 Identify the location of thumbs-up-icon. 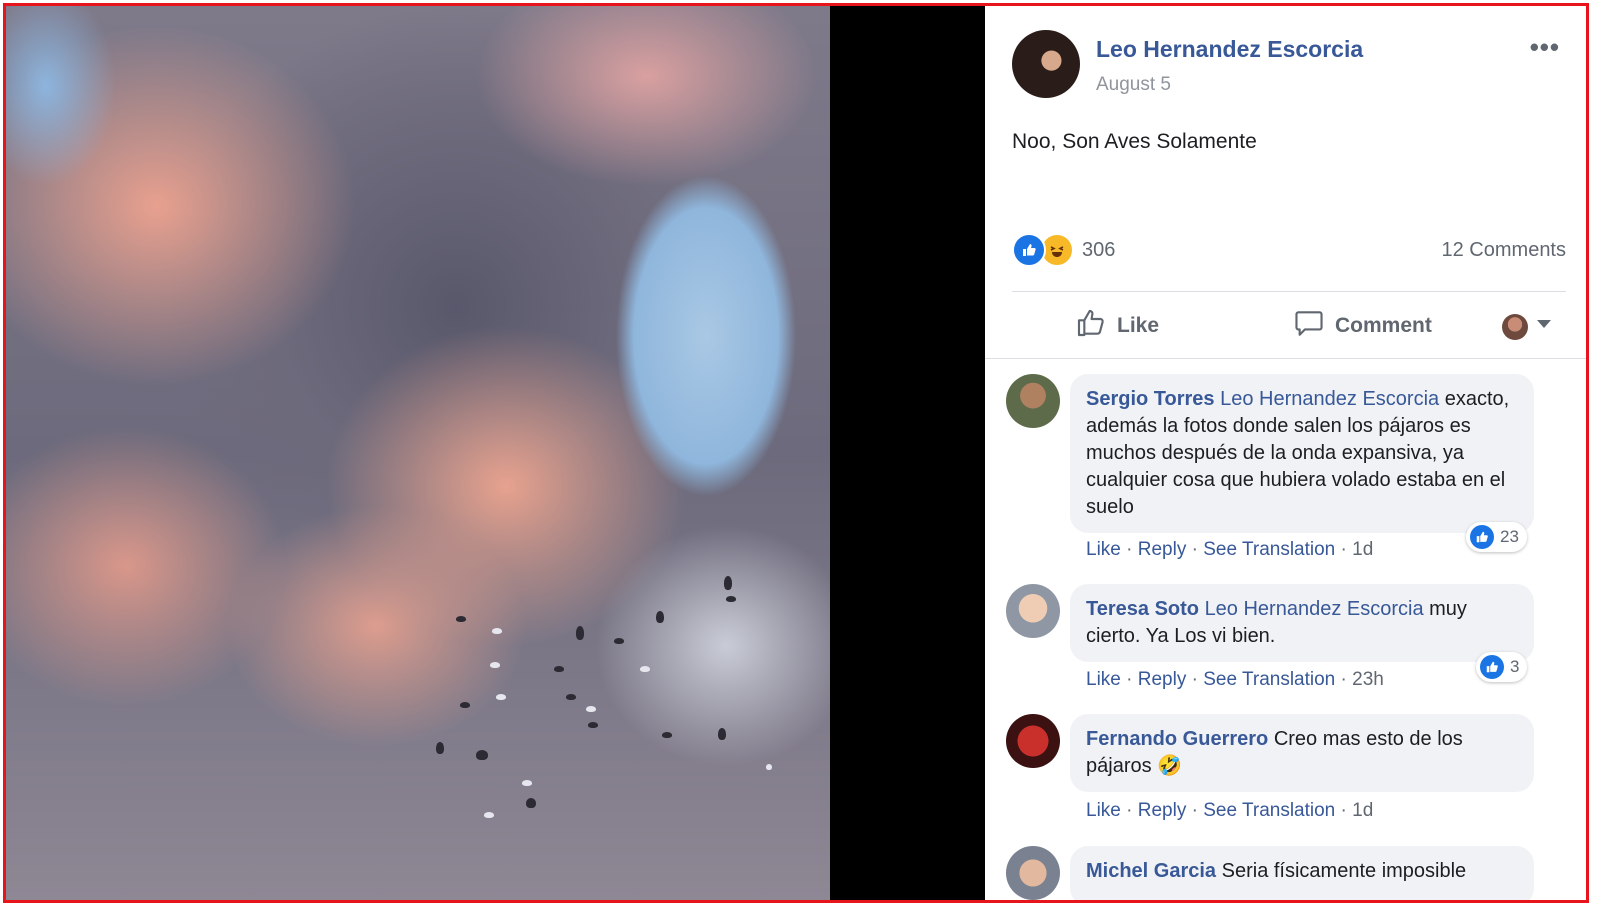
(1091, 326).